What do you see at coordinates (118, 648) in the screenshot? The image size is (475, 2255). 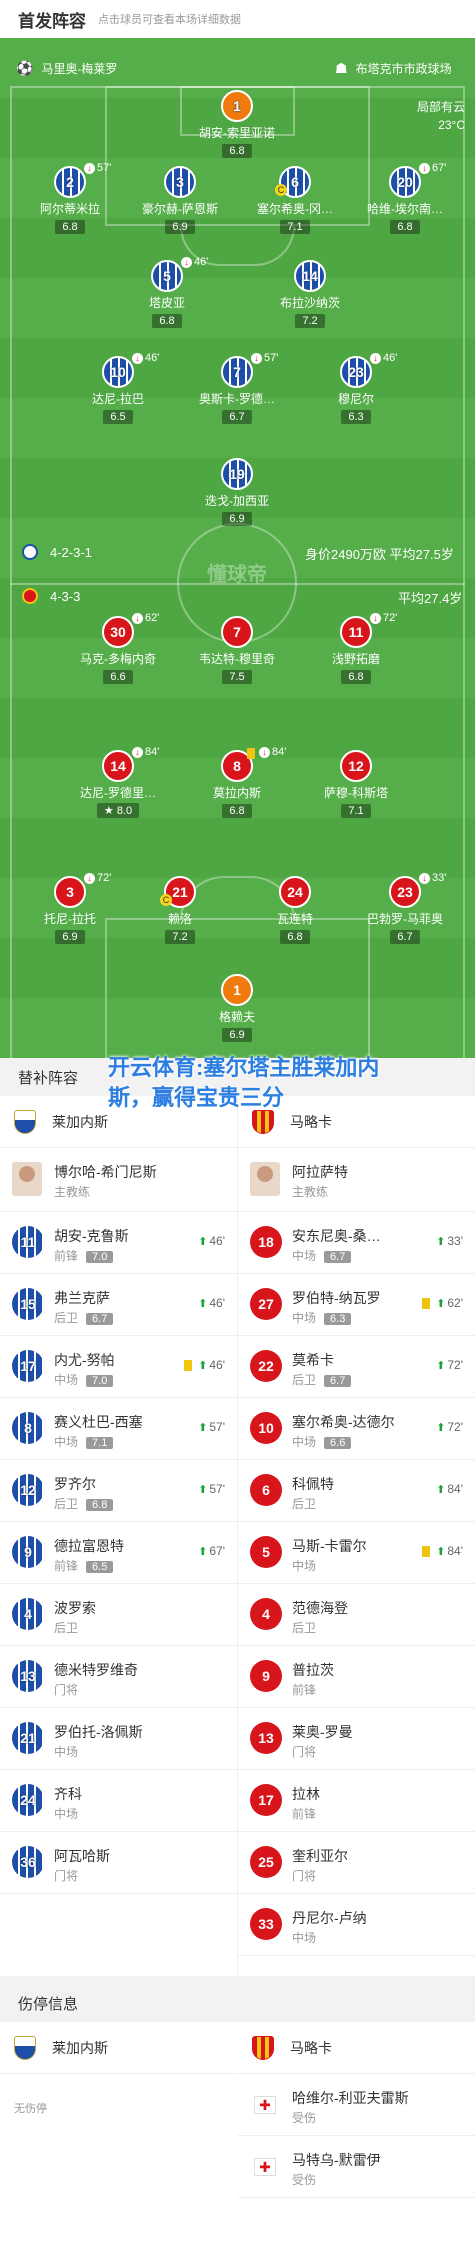 I see `player-away: 30 马克-多梅内奇 6.6 ↓ 62'` at bounding box center [118, 648].